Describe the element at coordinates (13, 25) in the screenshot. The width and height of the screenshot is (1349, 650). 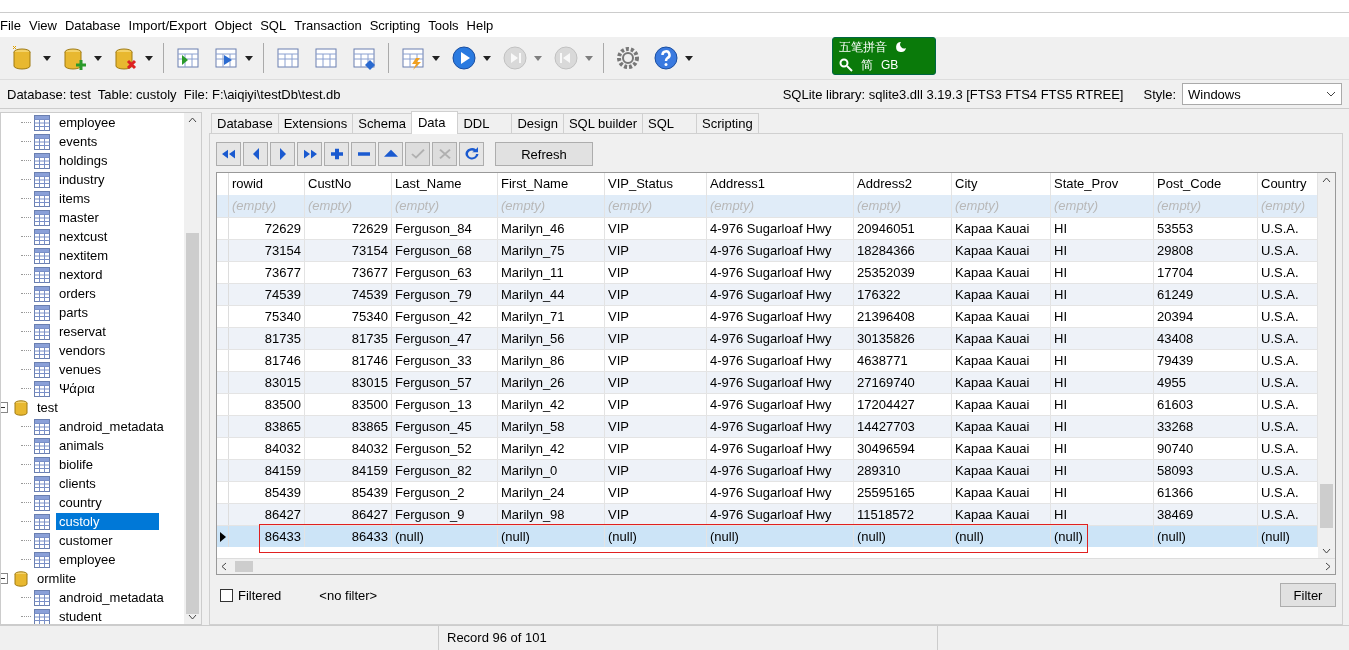
I see `menu-item: File` at that location.